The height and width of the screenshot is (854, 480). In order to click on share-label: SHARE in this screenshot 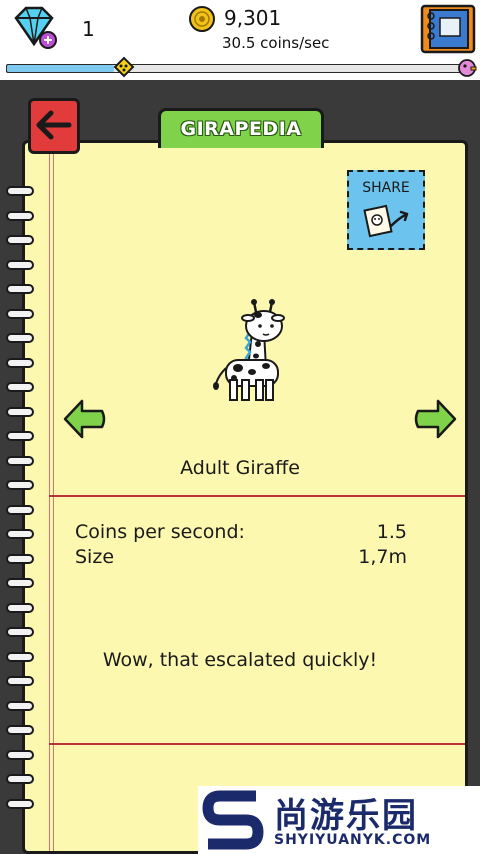, I will do `click(386, 188)`.